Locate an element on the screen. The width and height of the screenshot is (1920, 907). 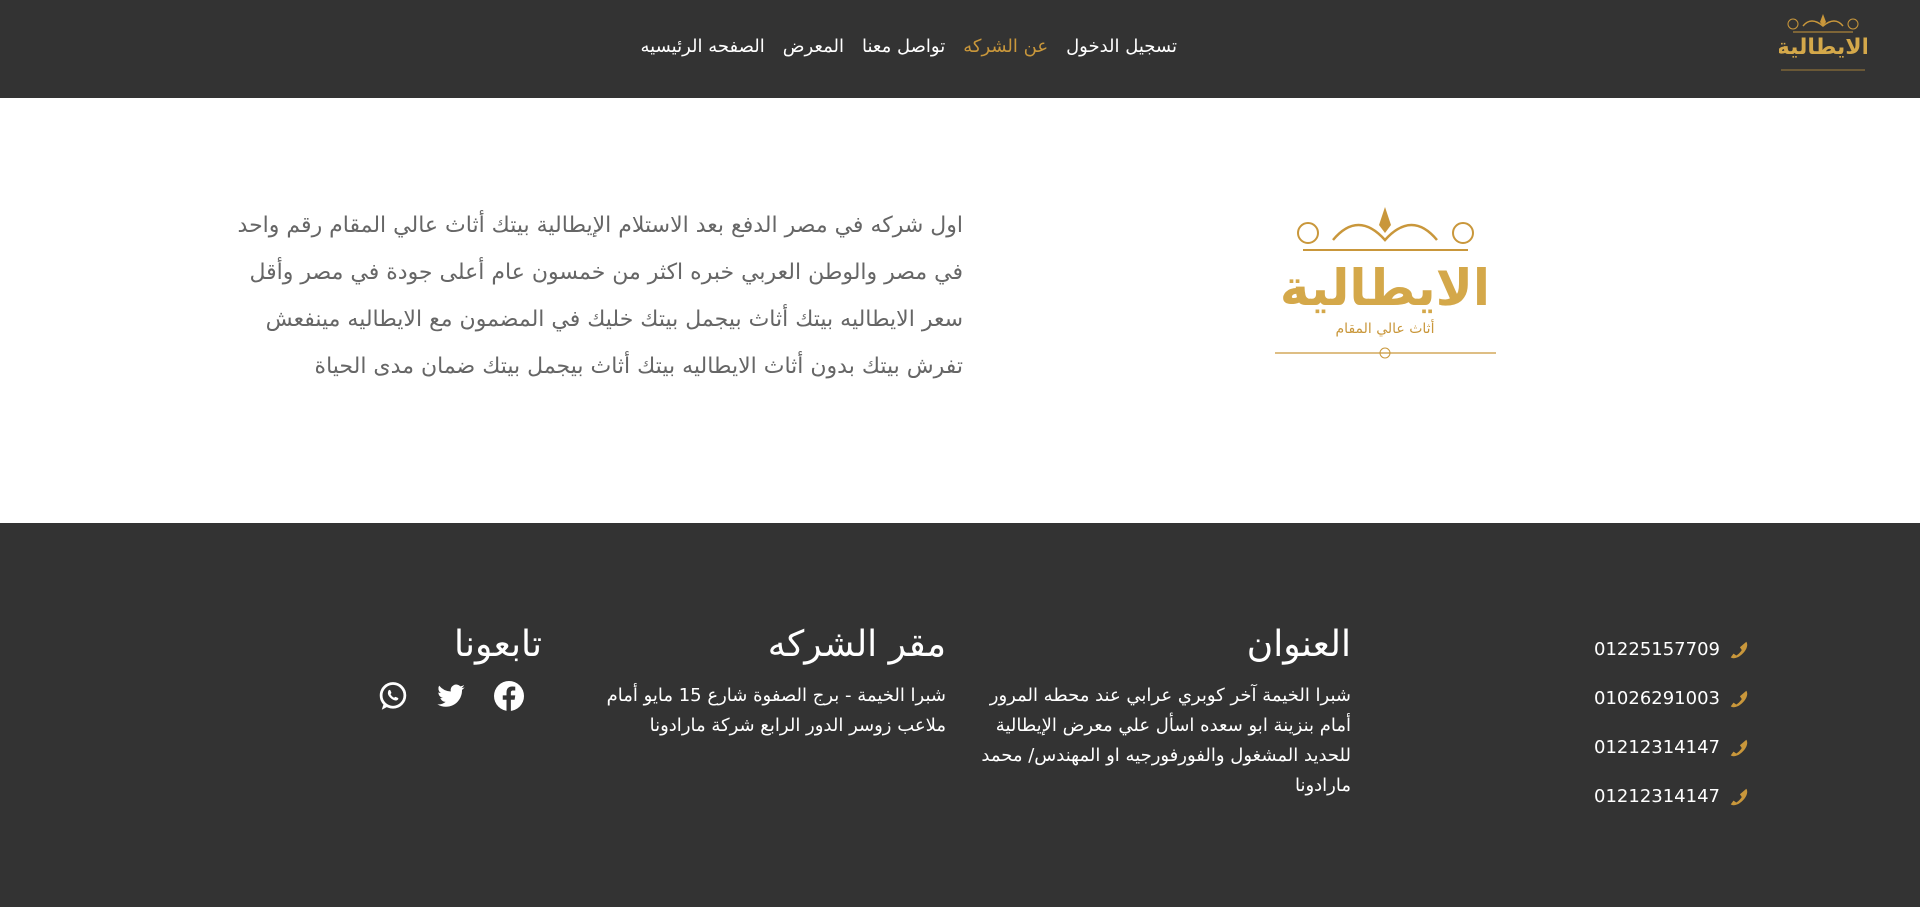
phone-number: 01225157709 is located at coordinates (1657, 649).